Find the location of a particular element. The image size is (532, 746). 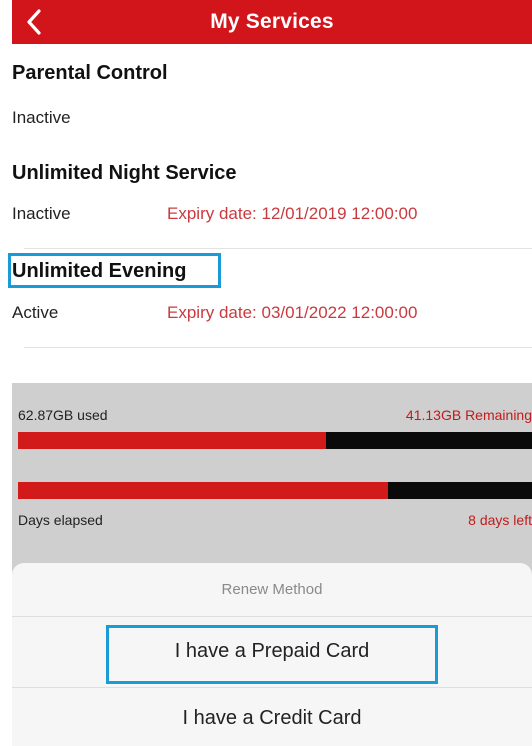

data-usage-bar is located at coordinates (275, 440).